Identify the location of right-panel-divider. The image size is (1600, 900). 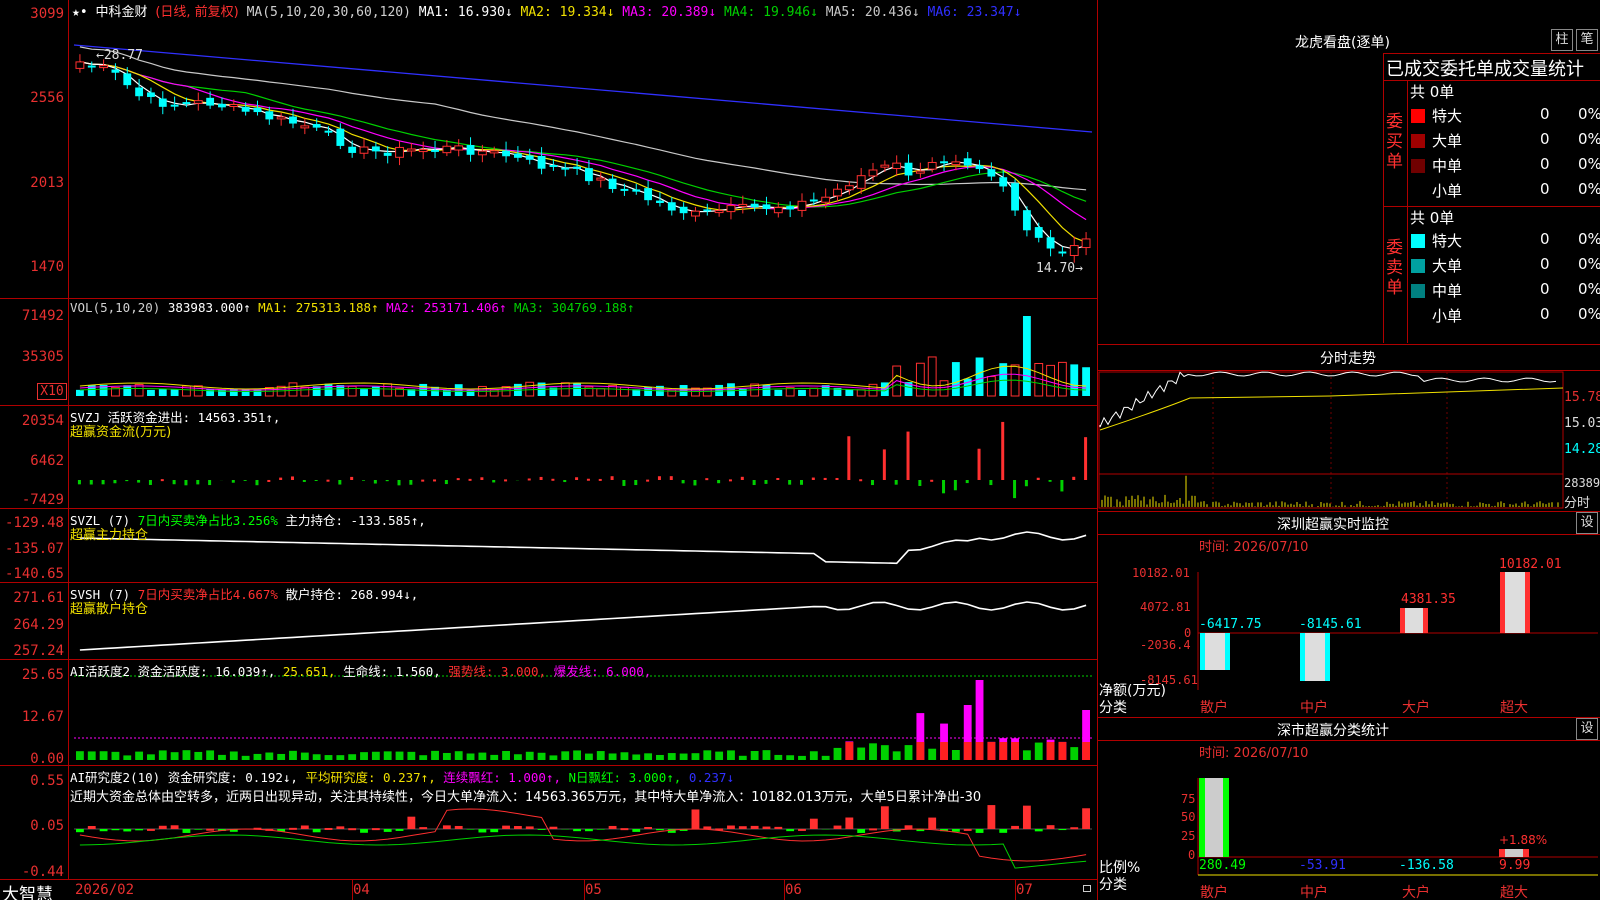
(1097, 450).